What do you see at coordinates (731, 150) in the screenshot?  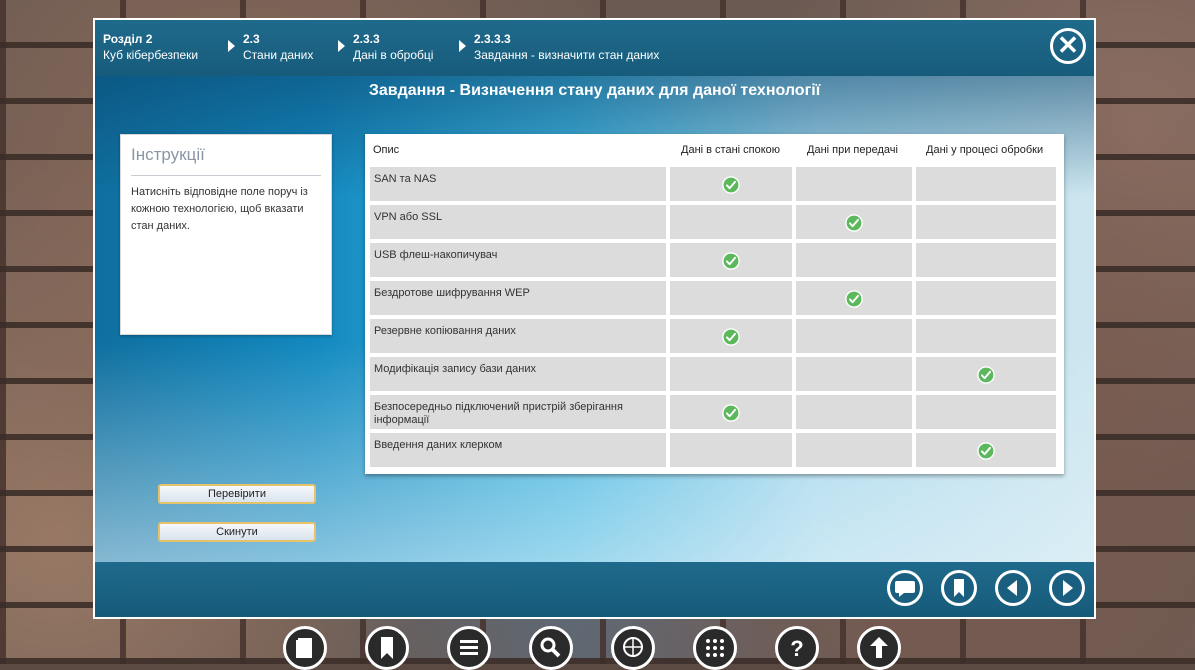 I see `column-header-at-rest: Дані в стані спокою` at bounding box center [731, 150].